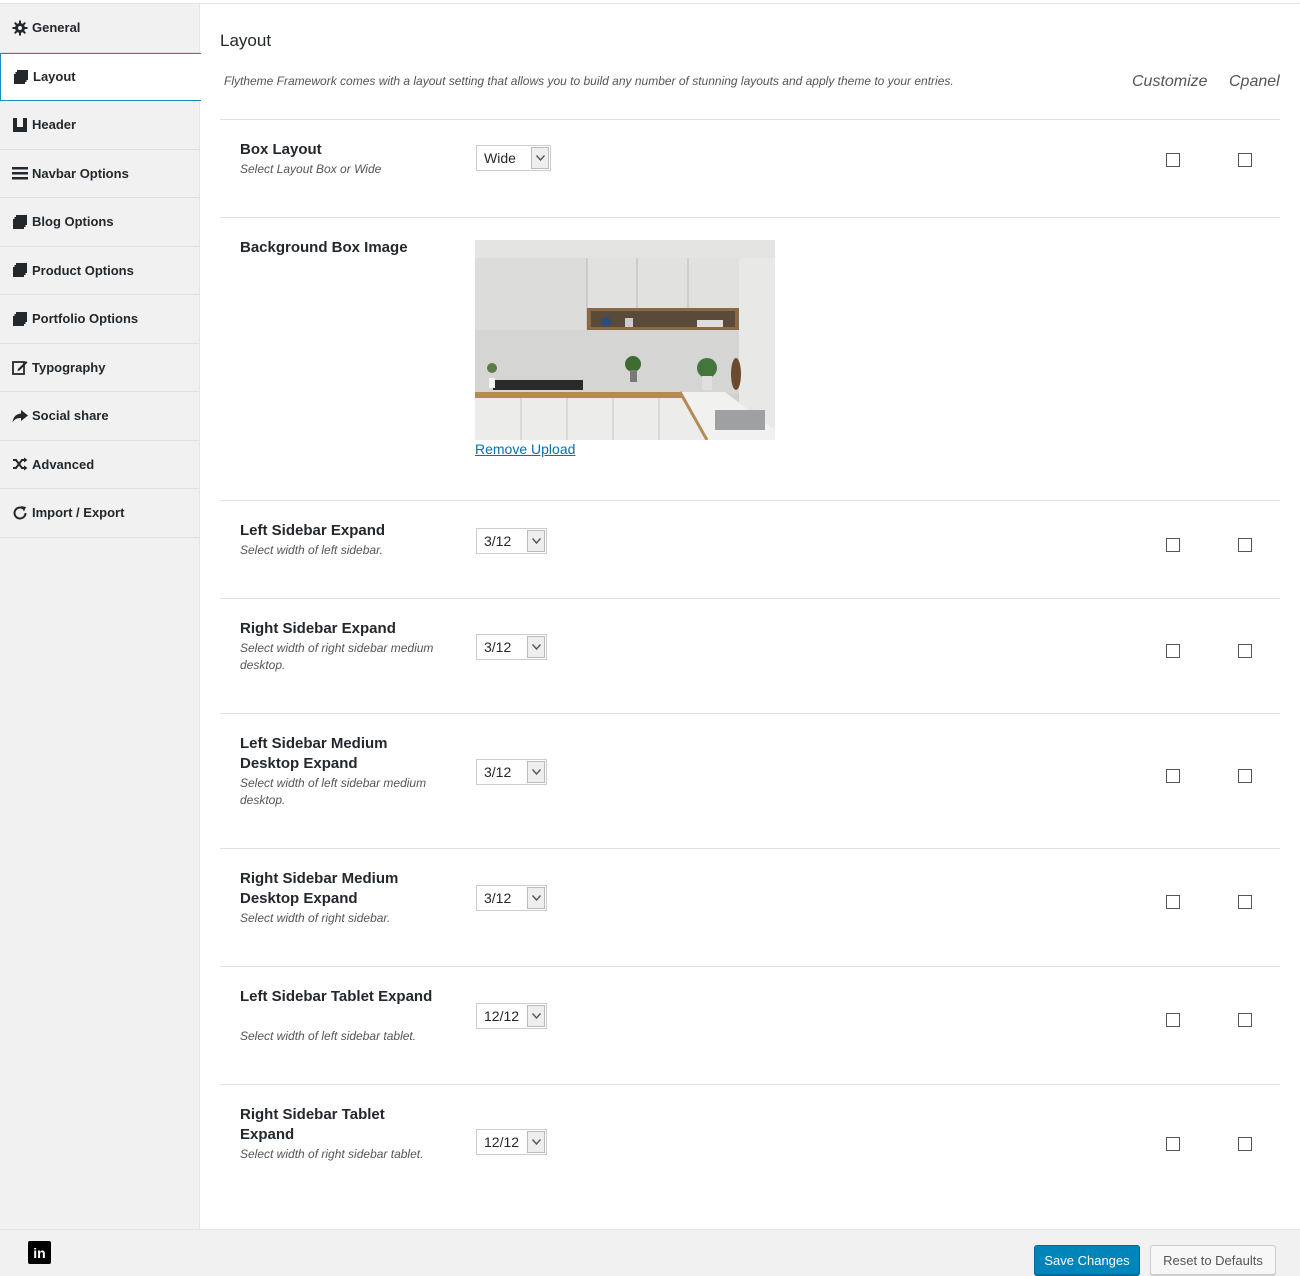 The height and width of the screenshot is (1276, 1300). Describe the element at coordinates (312, 1124) in the screenshot. I see `field-title: Right Sidebar Tablet Expand` at that location.